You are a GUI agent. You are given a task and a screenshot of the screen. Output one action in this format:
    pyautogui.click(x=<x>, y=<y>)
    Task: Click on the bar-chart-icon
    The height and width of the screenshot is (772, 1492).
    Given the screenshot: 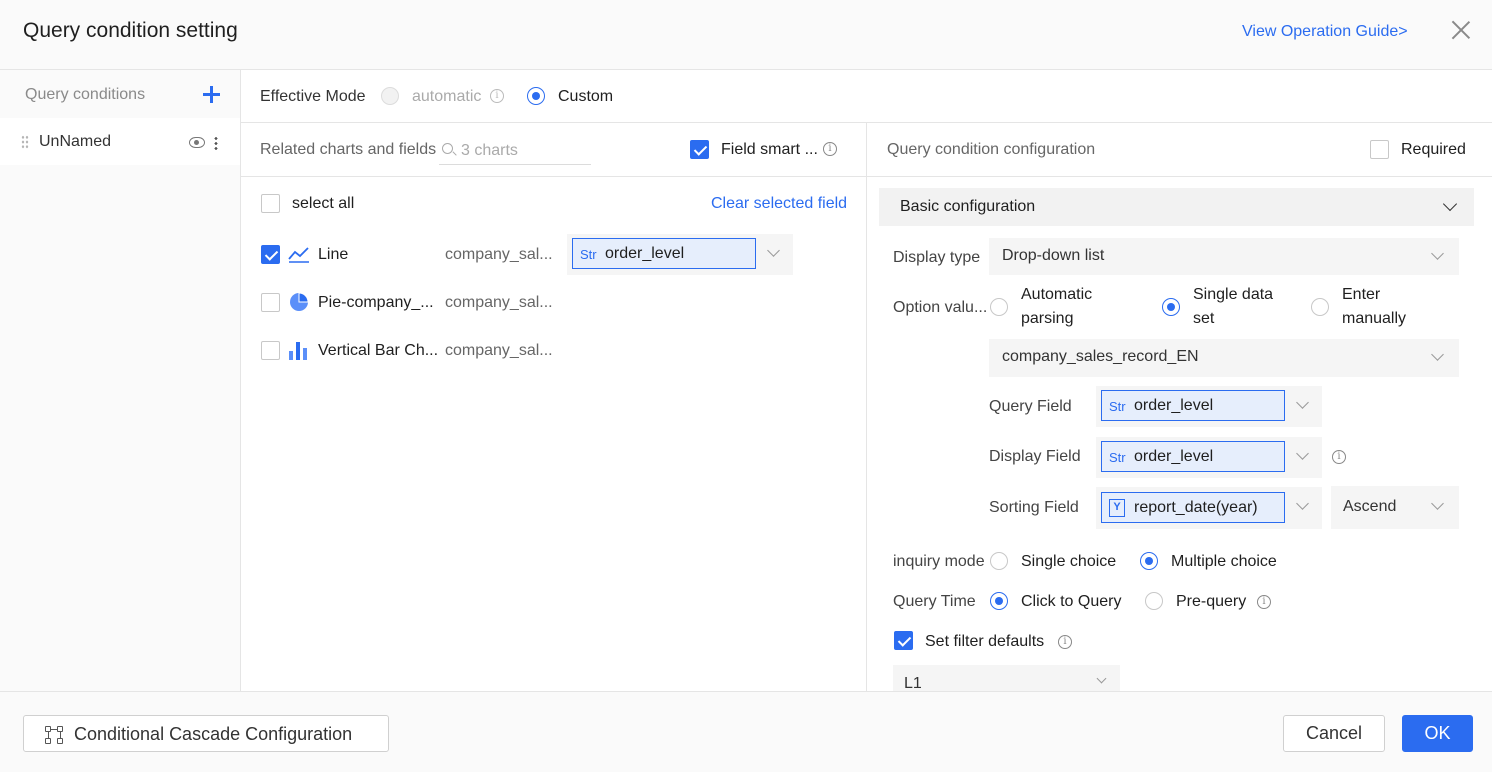 What is the action you would take?
    pyautogui.click(x=298, y=351)
    